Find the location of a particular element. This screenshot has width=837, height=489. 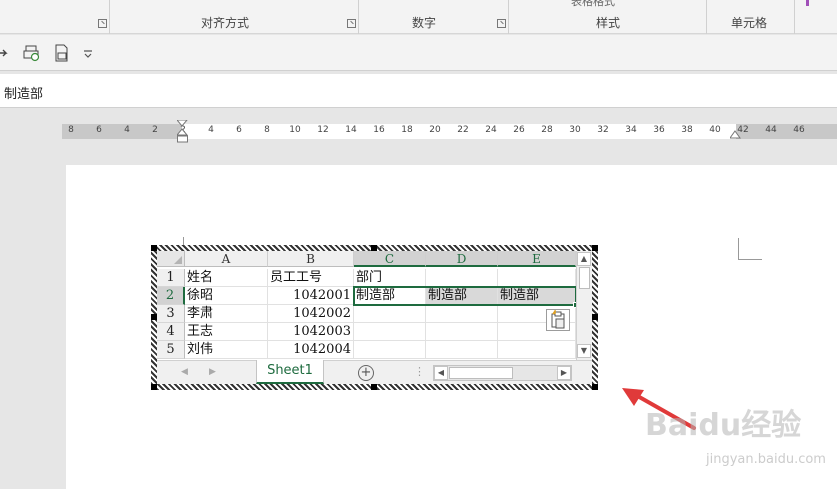

cell-a5: 刘伟 is located at coordinates (226, 350).